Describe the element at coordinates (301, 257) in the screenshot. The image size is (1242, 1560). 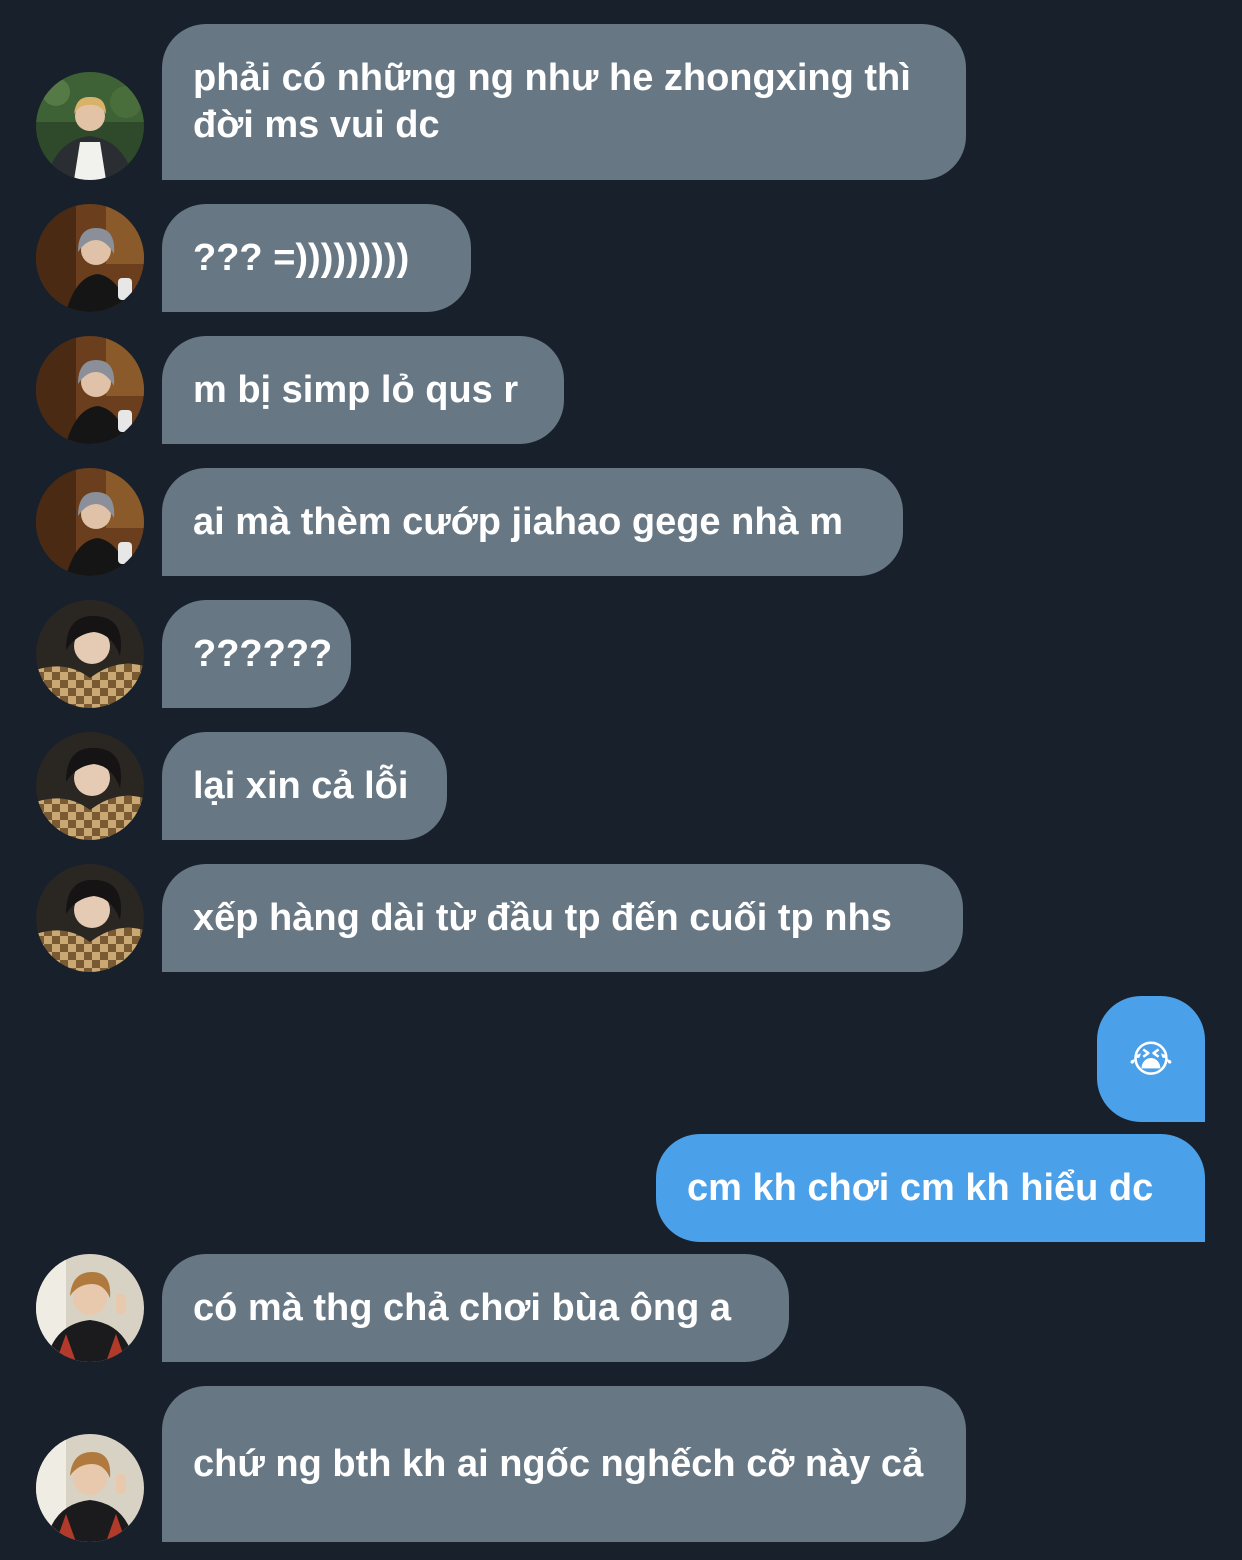
I see `message-text: ??? =)))))))))` at that location.